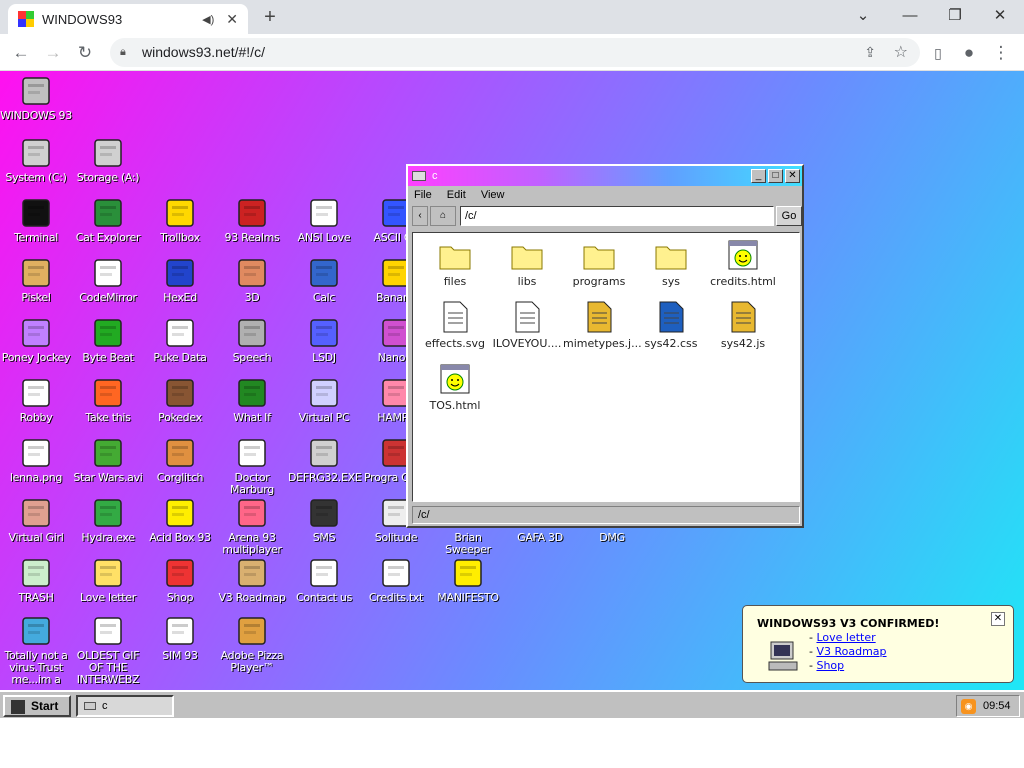  I want to click on desktop-icon-lsdj: LSDJ, so click(324, 340).